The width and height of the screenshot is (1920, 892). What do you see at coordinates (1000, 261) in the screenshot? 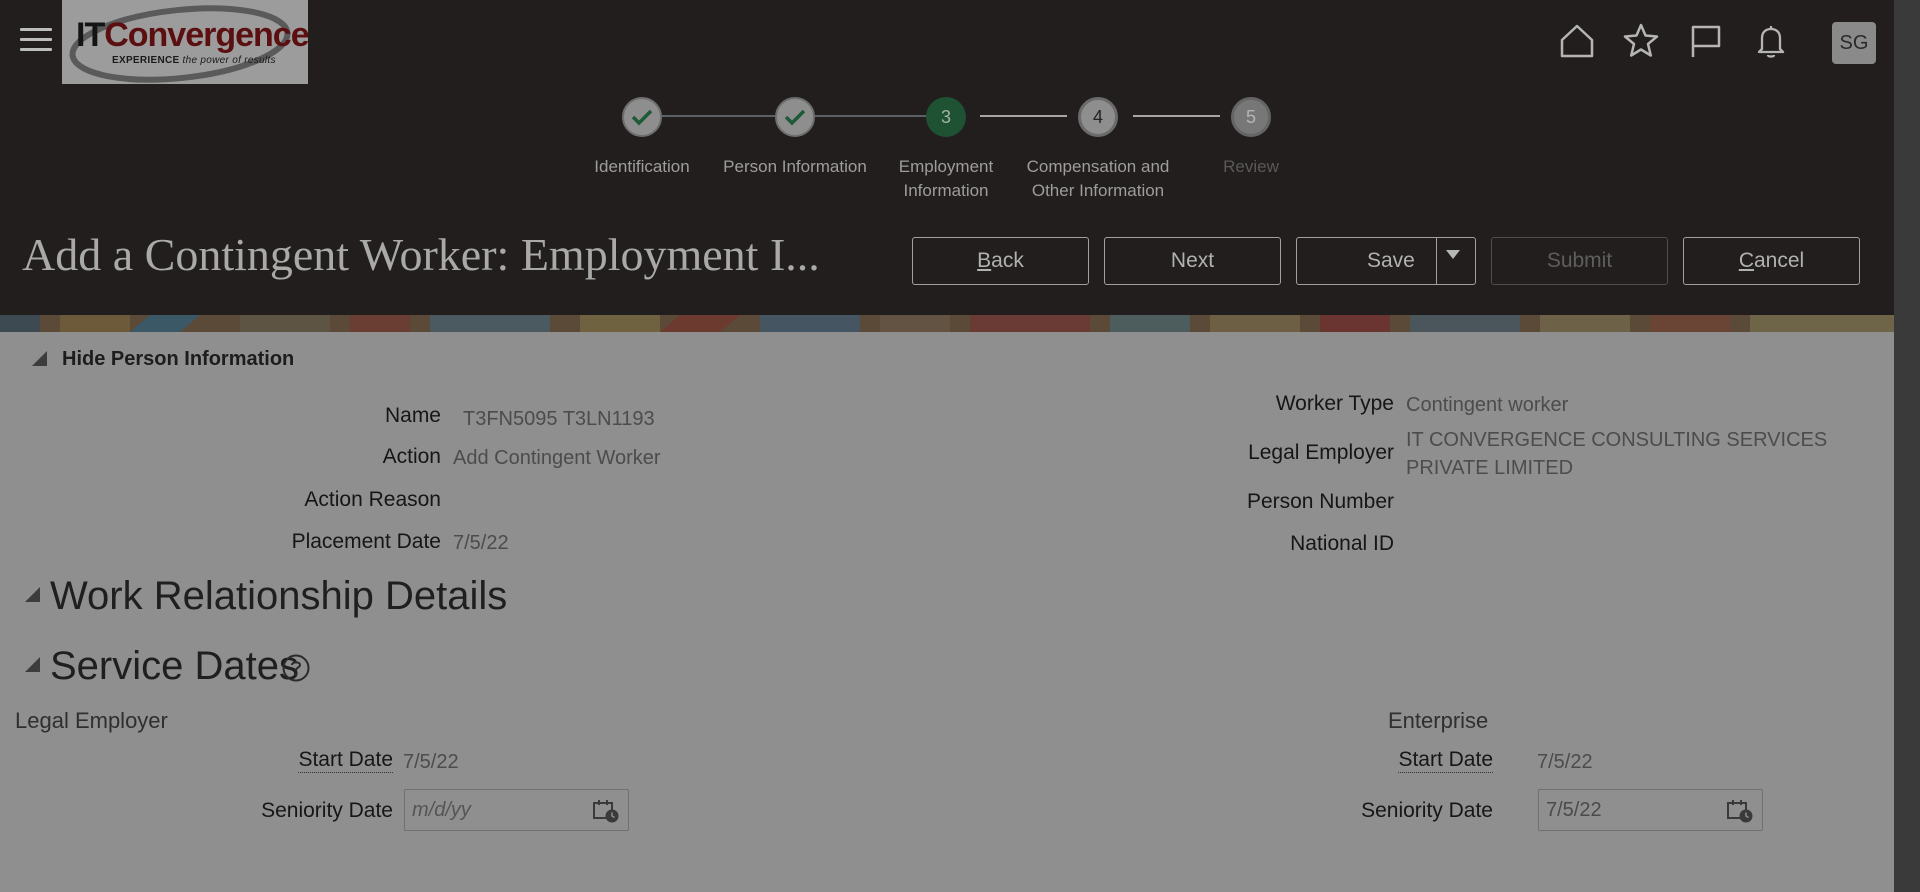
I see `back-button: Back` at bounding box center [1000, 261].